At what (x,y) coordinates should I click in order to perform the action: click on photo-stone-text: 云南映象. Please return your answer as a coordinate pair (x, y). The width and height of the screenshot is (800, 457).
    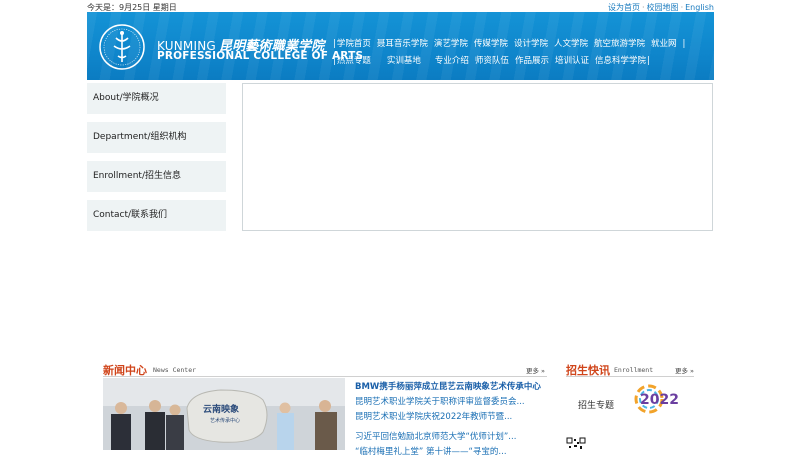
    Looking at the image, I should click on (221, 409).